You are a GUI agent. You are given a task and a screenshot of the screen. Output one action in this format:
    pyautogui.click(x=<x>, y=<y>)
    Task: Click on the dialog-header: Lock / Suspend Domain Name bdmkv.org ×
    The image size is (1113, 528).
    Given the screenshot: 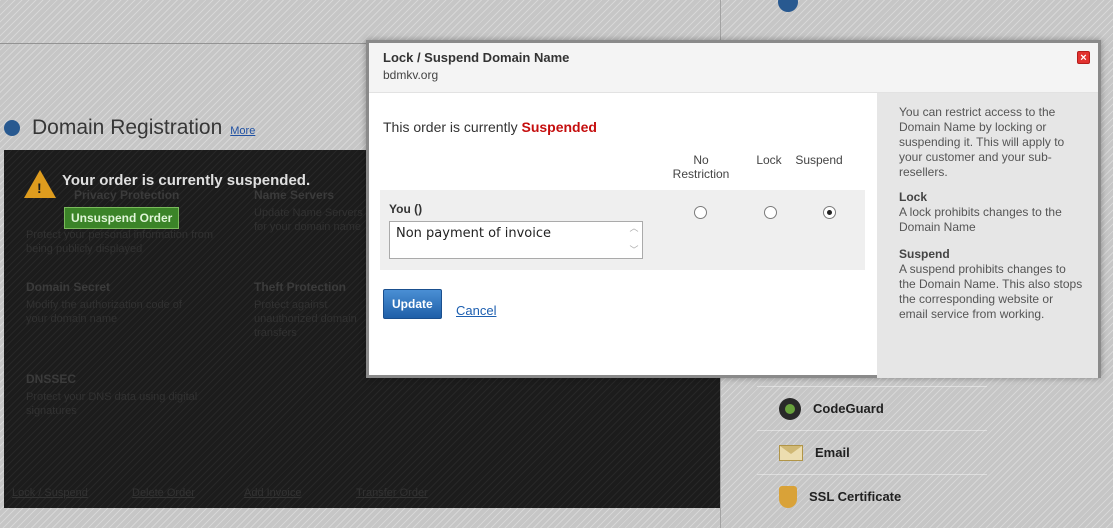 What is the action you would take?
    pyautogui.click(x=733, y=68)
    